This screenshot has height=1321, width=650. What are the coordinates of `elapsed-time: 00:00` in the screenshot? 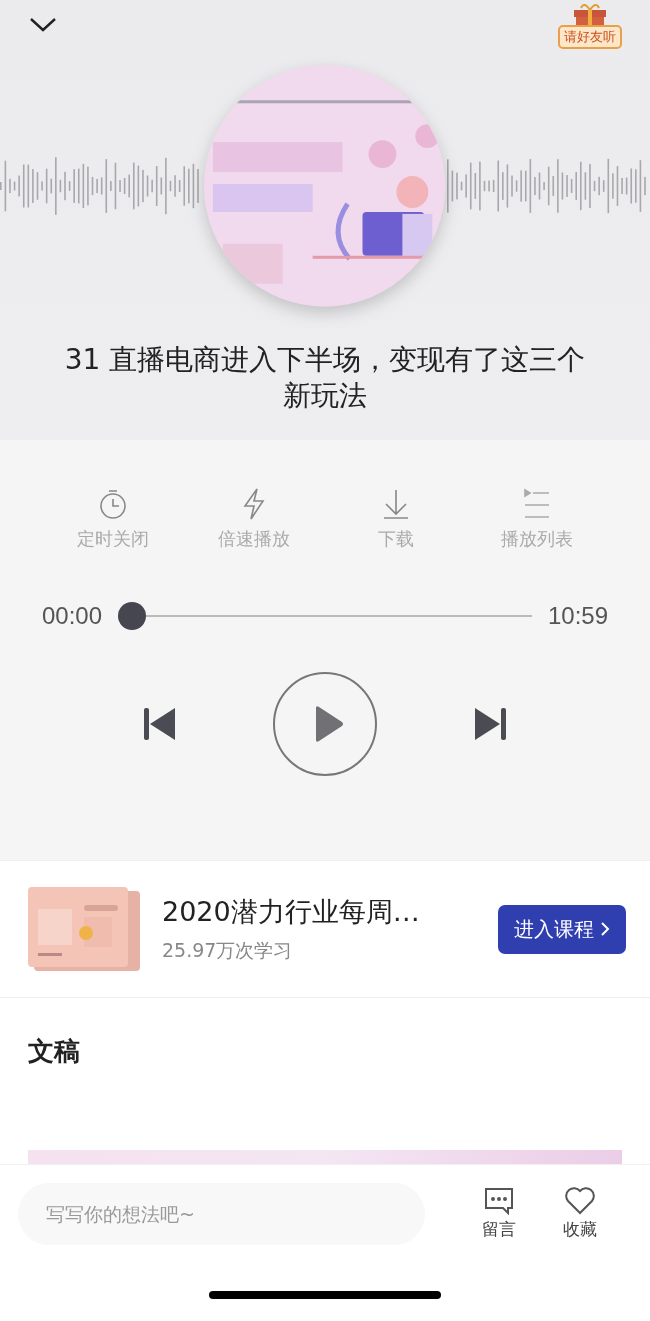 It's located at (72, 616).